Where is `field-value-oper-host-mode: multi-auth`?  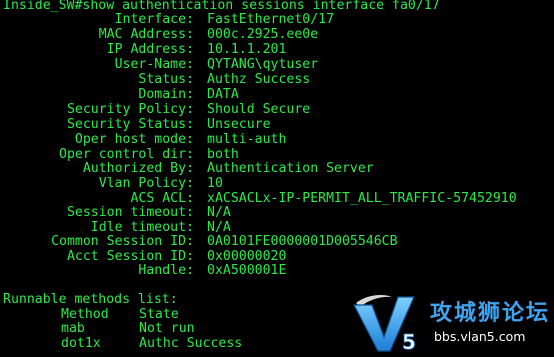
field-value-oper-host-mode: multi-auth is located at coordinates (247, 139).